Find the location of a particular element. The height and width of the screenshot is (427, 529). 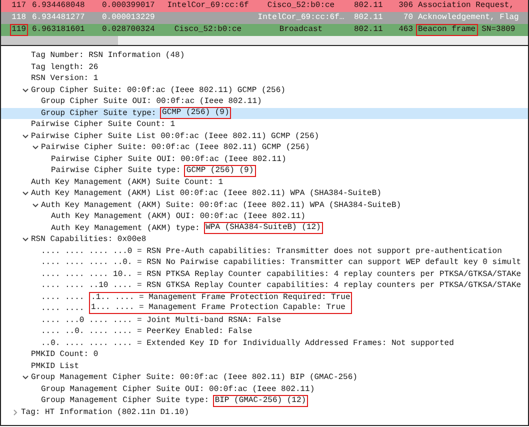

field-label: Group Cipher Suite OUI: 00:0f:ac (Ieee 802.11) is located at coordinates (151, 101).